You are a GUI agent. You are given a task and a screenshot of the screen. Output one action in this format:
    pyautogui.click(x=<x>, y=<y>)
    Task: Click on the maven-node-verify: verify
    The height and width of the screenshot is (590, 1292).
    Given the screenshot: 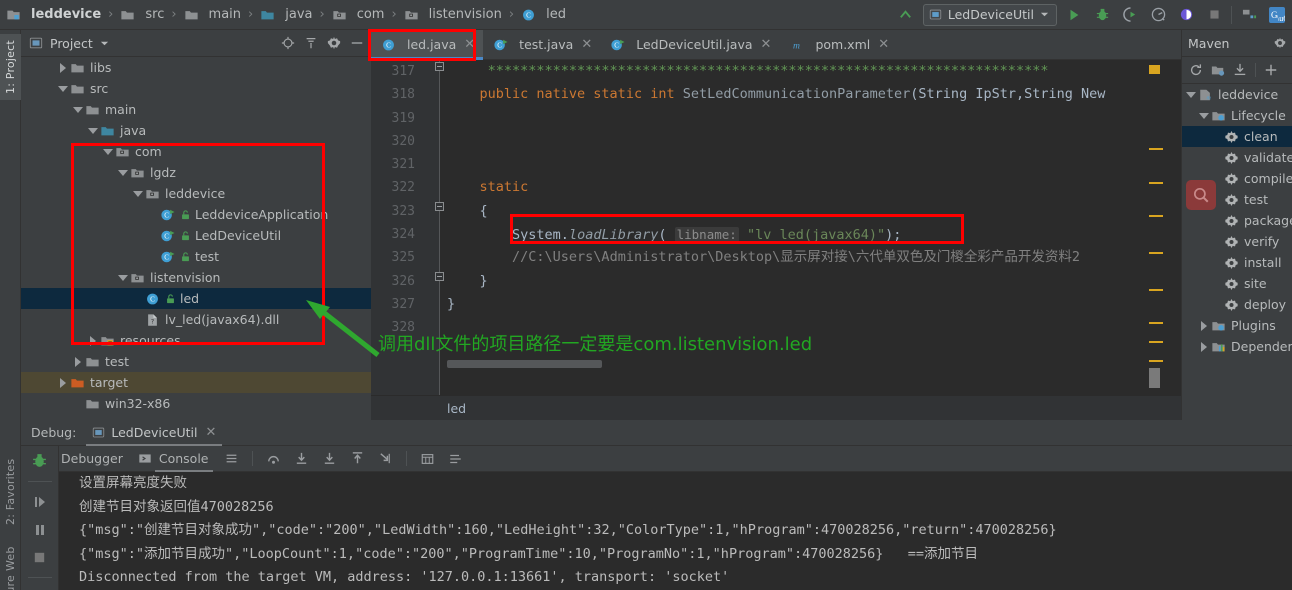 What is the action you would take?
    pyautogui.click(x=1237, y=241)
    